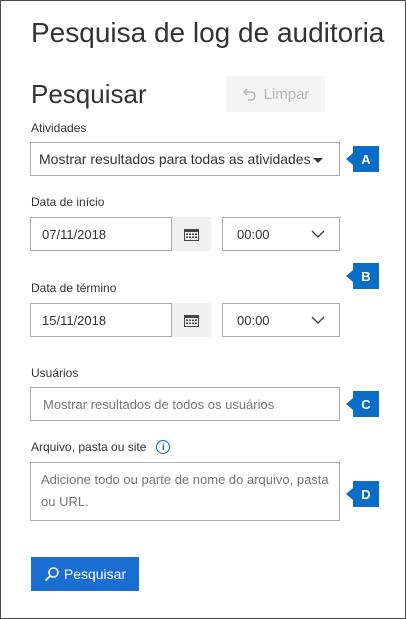  I want to click on end-date-input: 15/11/2018, so click(101, 320).